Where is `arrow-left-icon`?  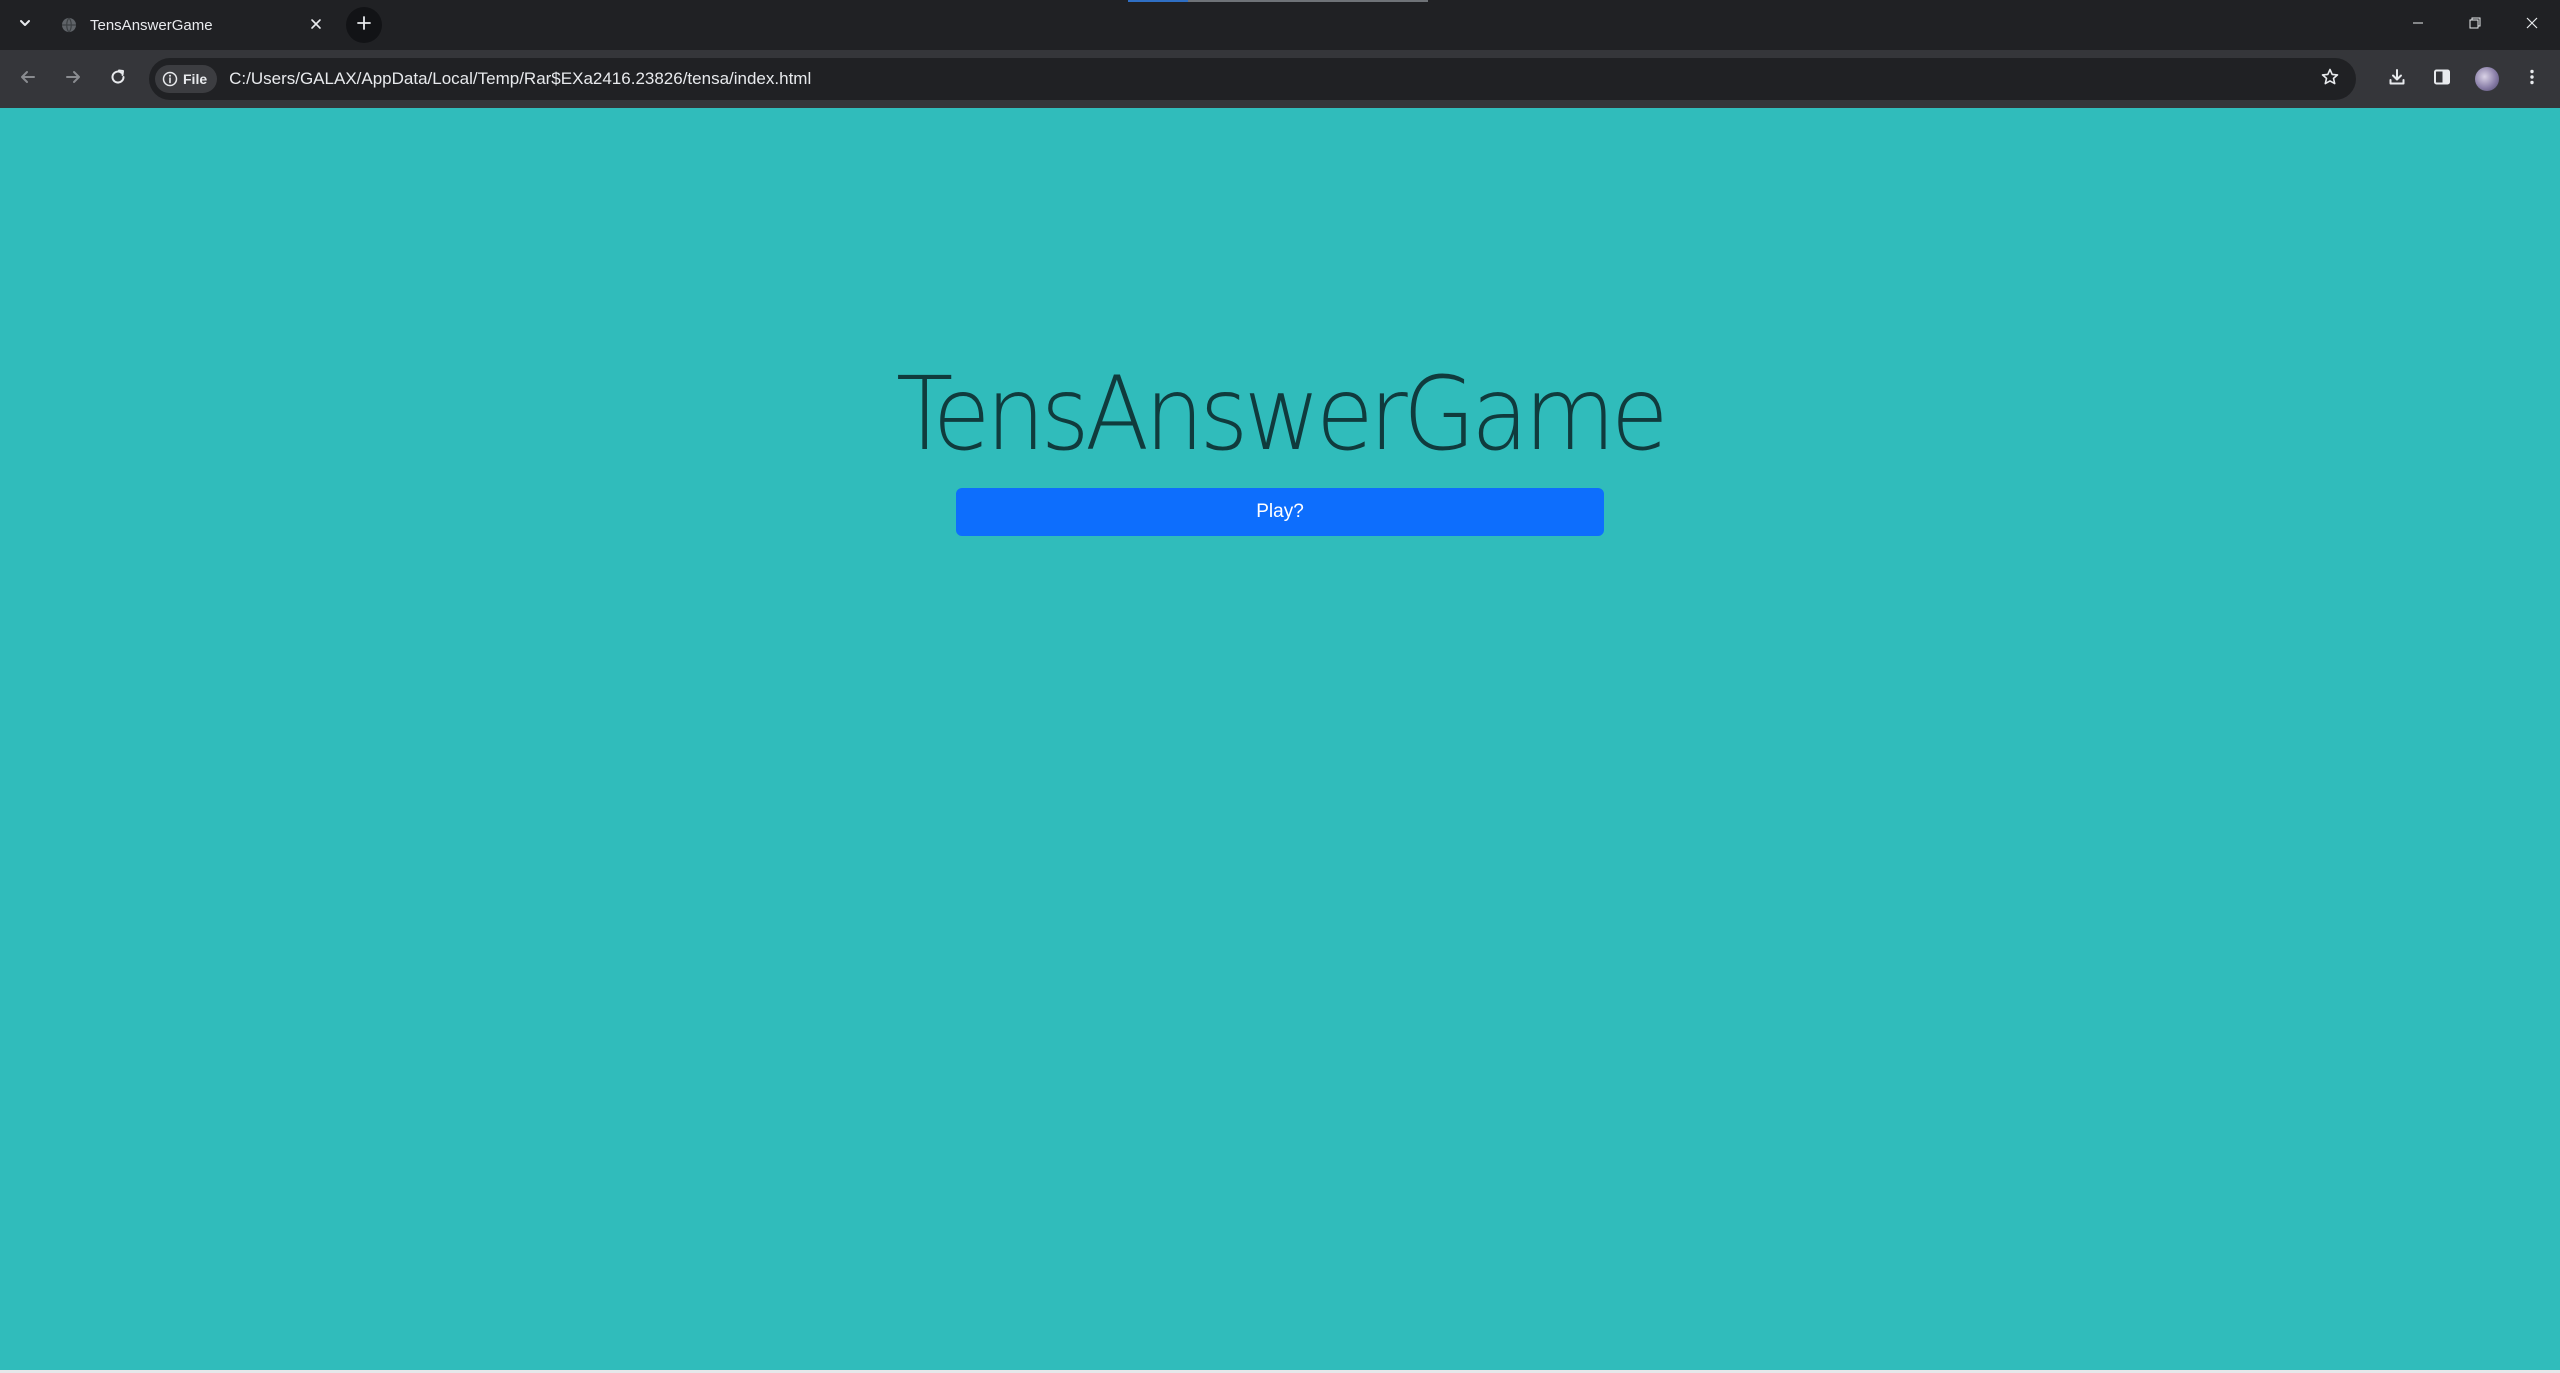
arrow-left-icon is located at coordinates (28, 79).